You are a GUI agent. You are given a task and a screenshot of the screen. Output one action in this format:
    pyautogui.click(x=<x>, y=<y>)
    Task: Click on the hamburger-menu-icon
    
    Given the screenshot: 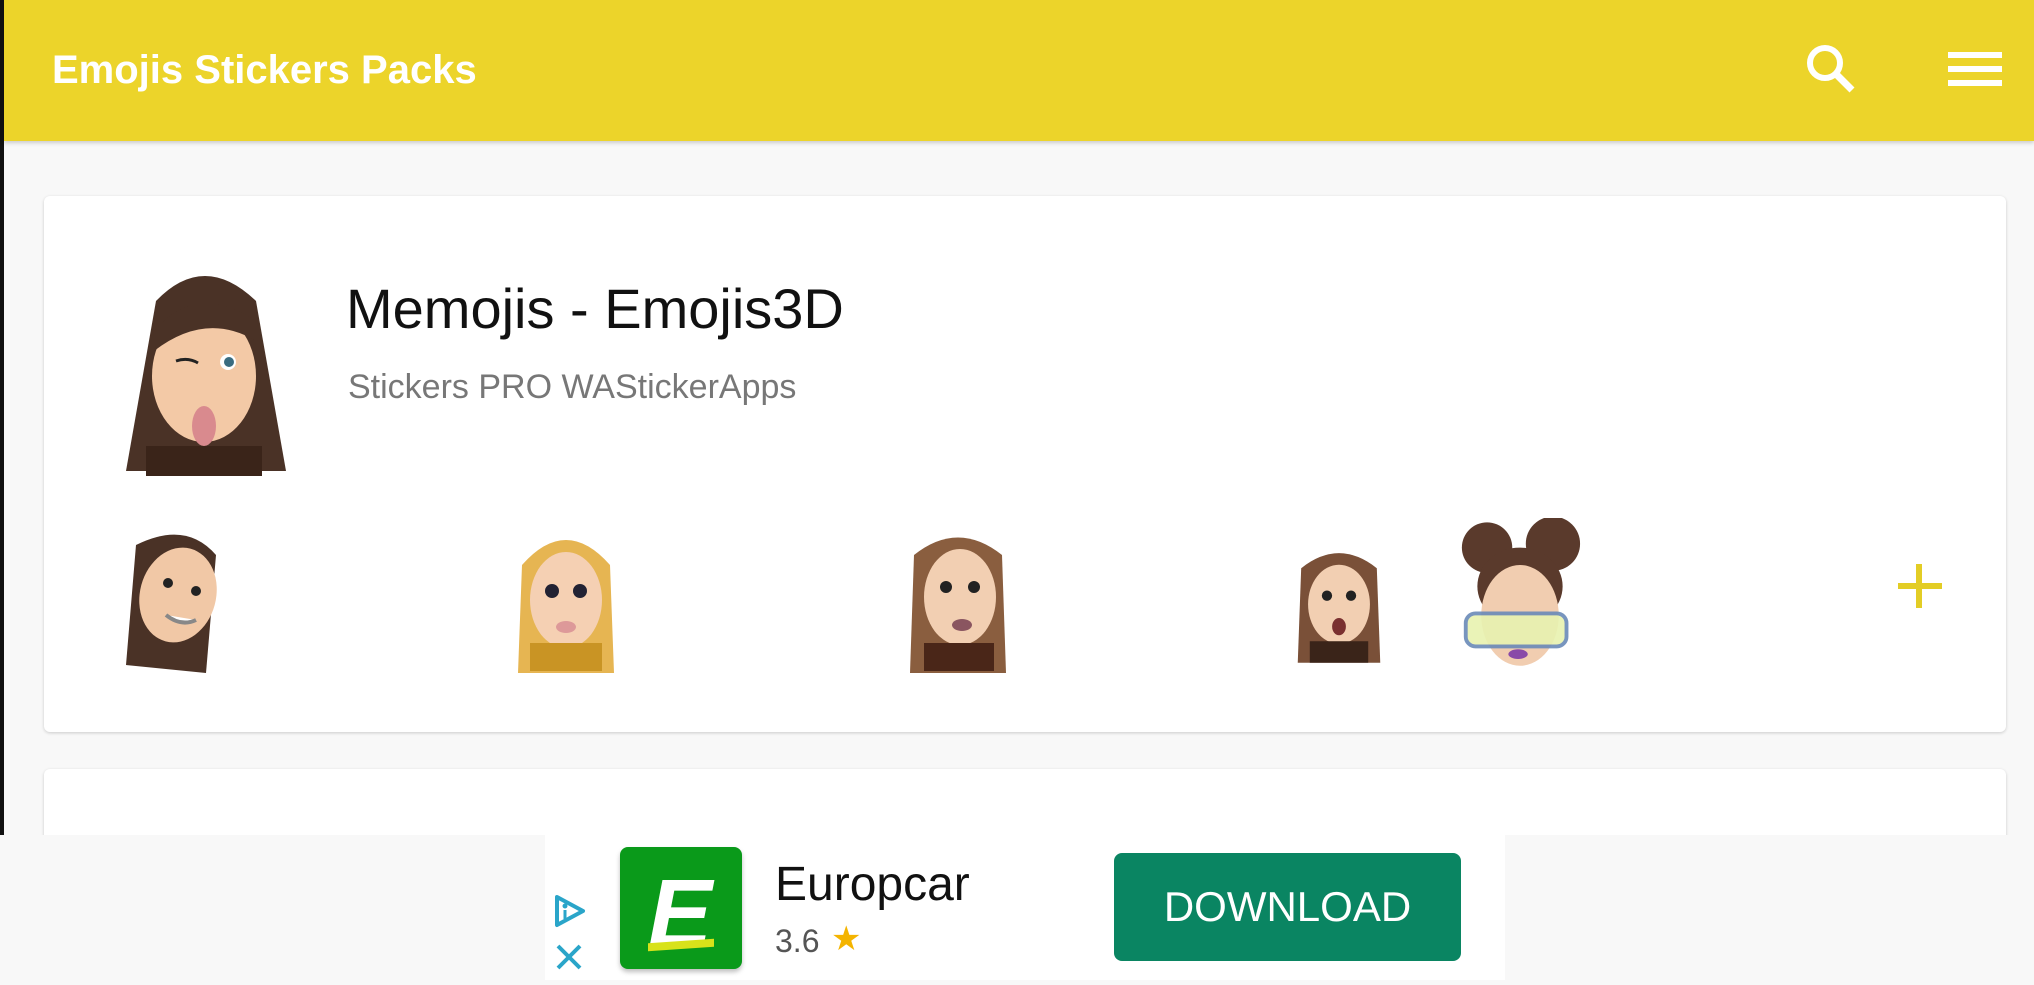 What is the action you would take?
    pyautogui.click(x=1975, y=69)
    